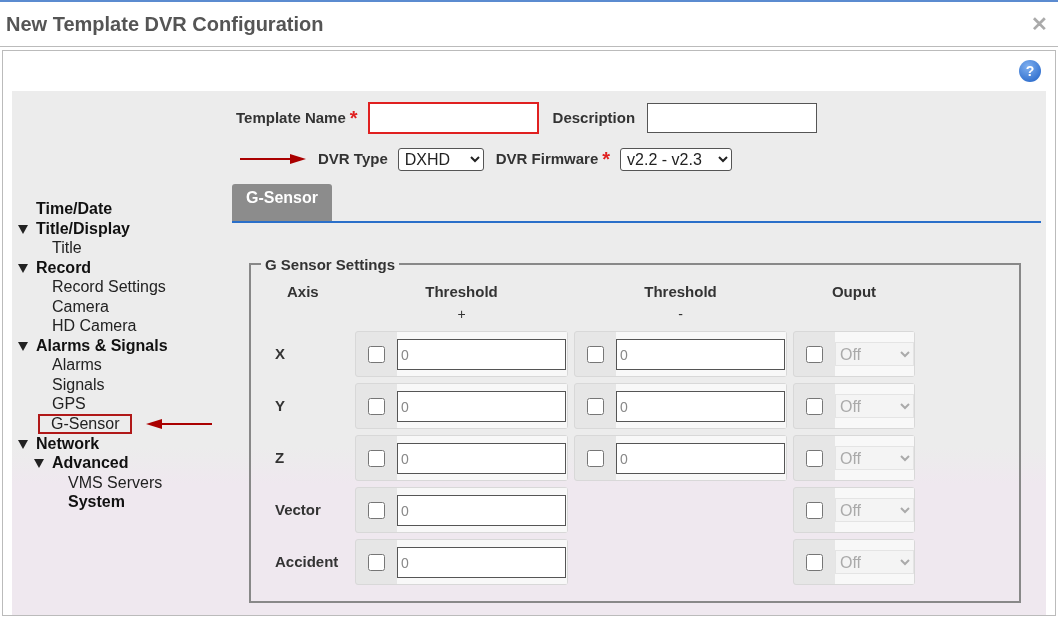 This screenshot has height=619, width=1058. I want to click on sidebar-item: Alarms, so click(77, 365).